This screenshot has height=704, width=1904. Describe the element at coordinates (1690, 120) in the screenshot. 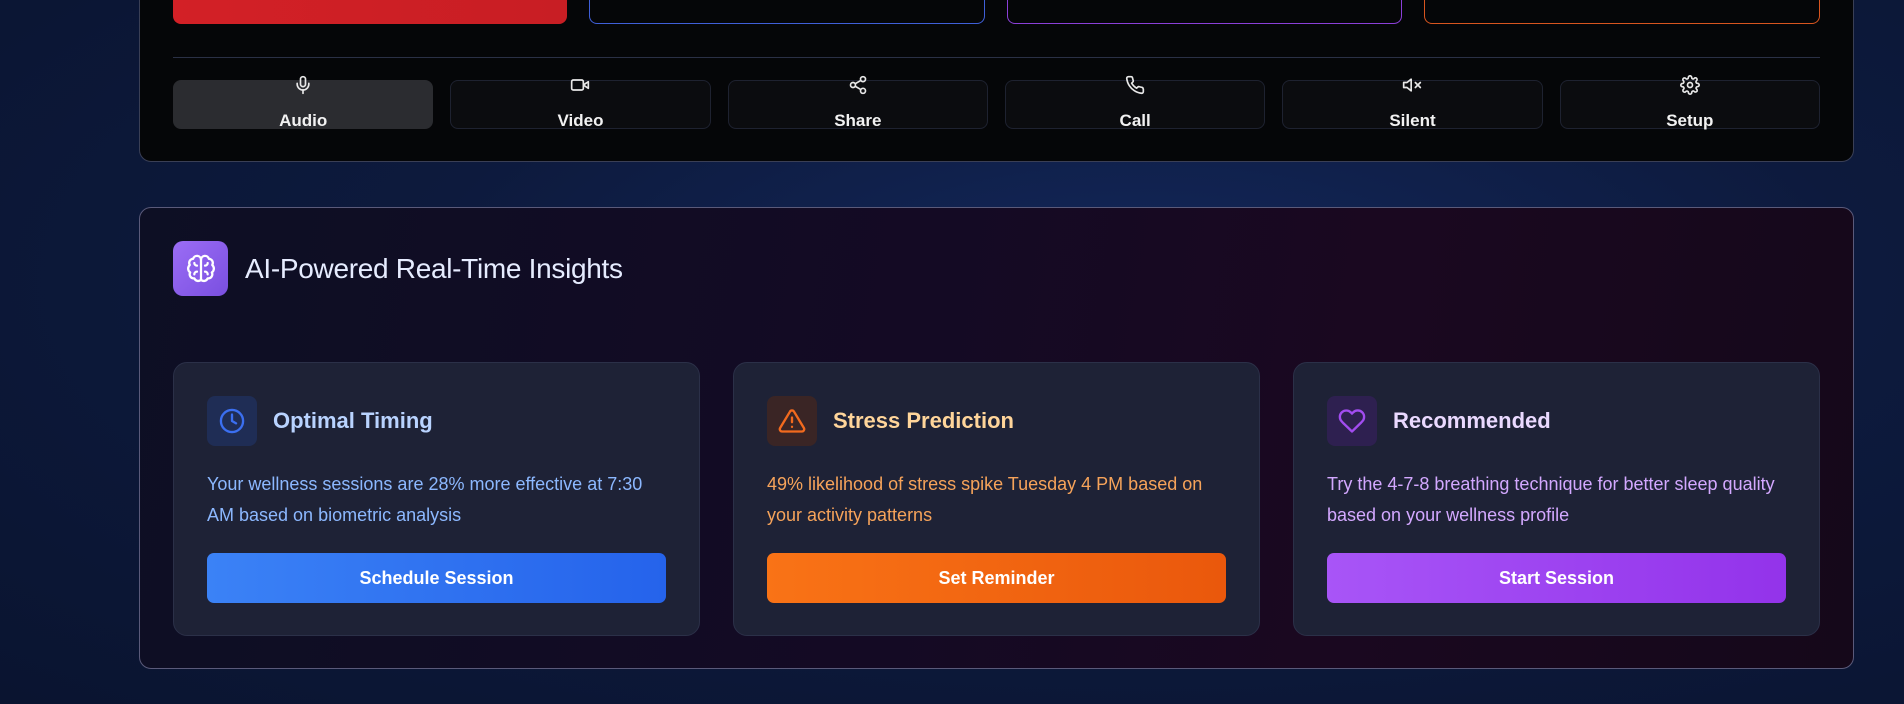

I see `setup-button-label: Setup` at that location.